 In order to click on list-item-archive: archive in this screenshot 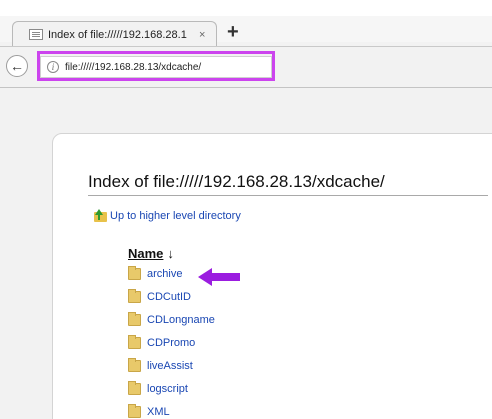, I will do `click(155, 274)`.